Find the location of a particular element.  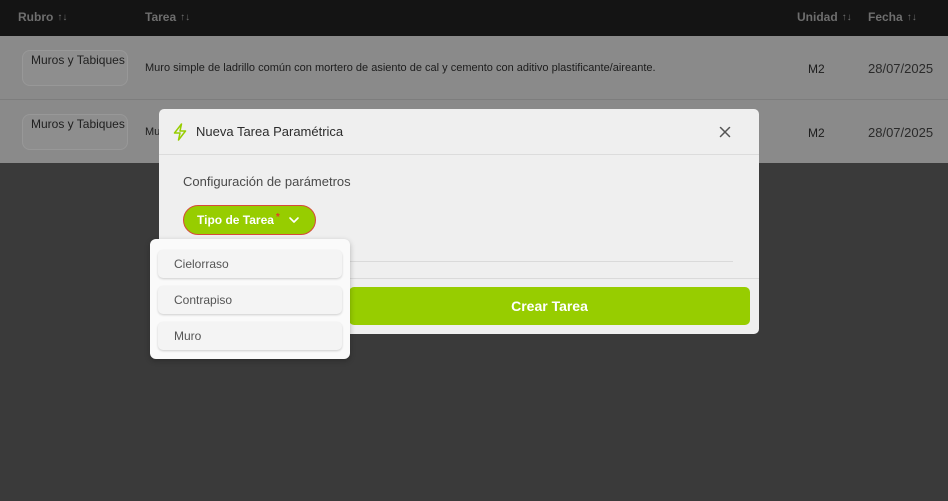

column-header-rubro: Rubro ↑↓ is located at coordinates (42, 17).